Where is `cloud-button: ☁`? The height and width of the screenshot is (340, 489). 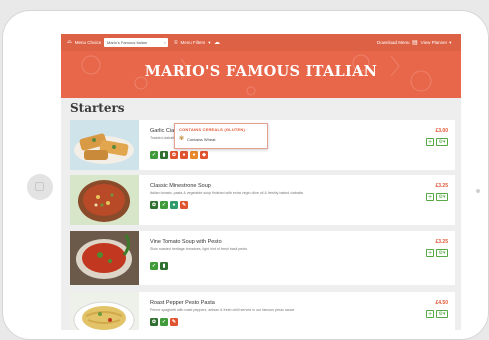 cloud-button: ☁ is located at coordinates (218, 42).